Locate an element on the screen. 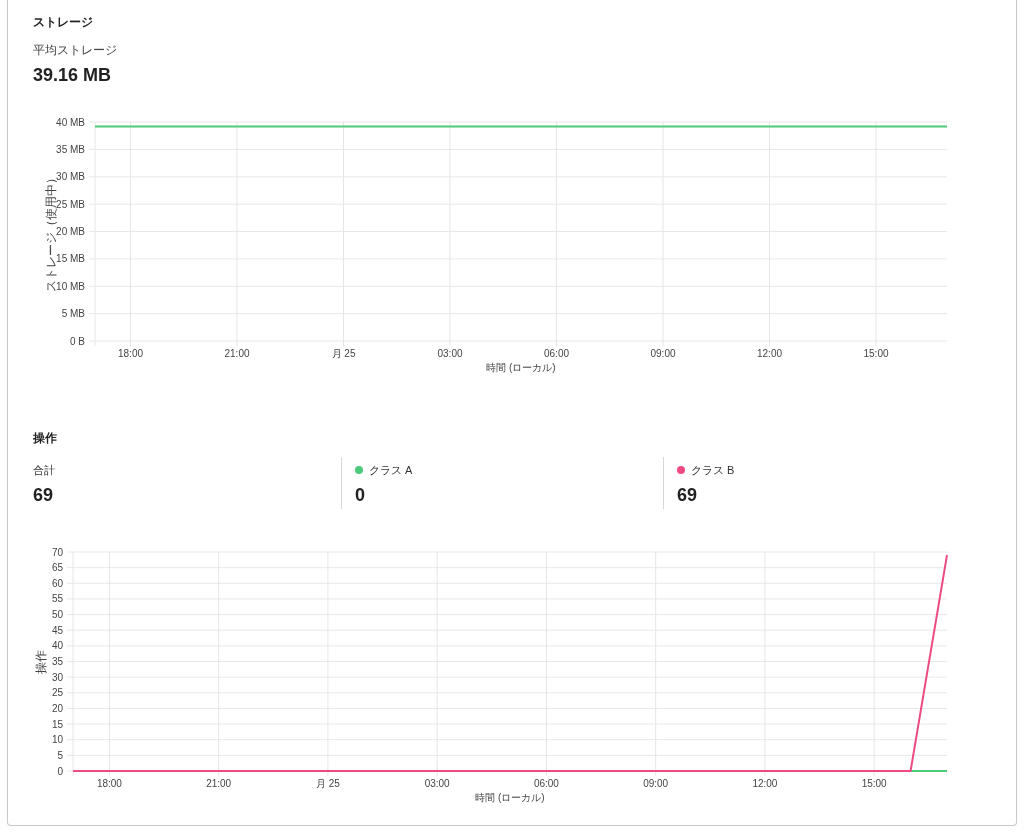 This screenshot has height=832, width=1025. y-tick-label: 40 MB is located at coordinates (70, 122).